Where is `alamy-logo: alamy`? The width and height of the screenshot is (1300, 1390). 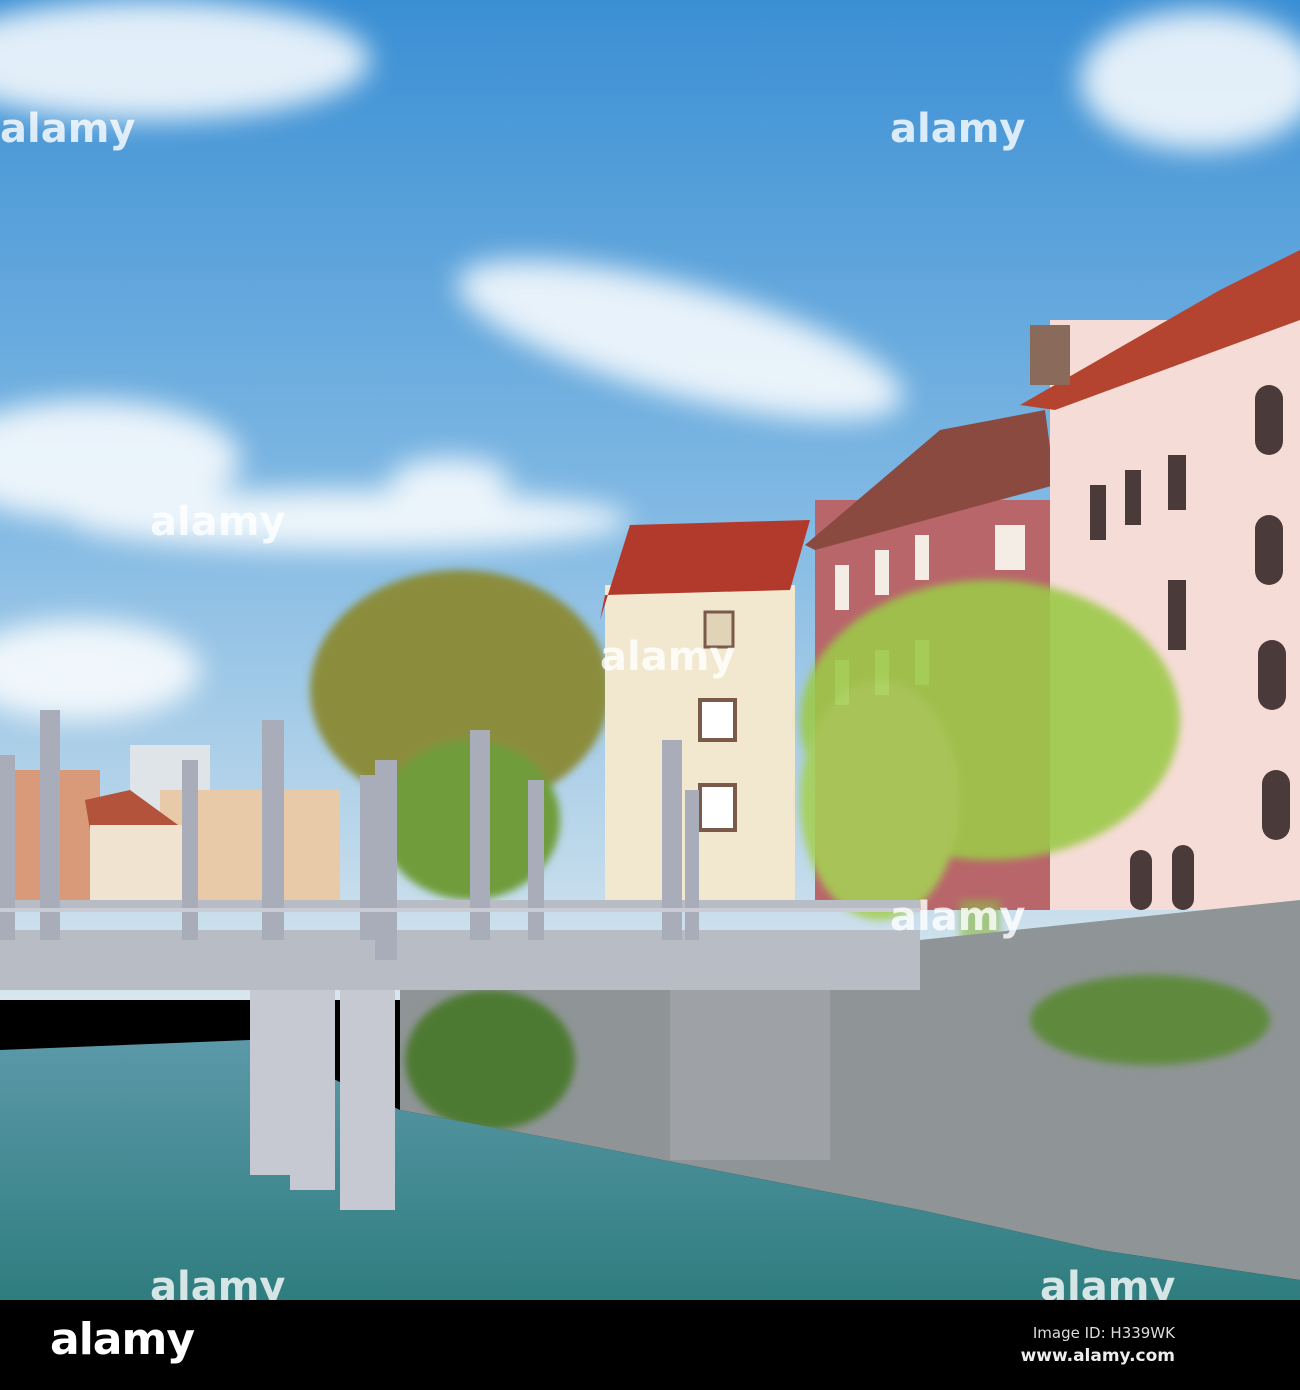
alamy-logo: alamy is located at coordinates (122, 1339).